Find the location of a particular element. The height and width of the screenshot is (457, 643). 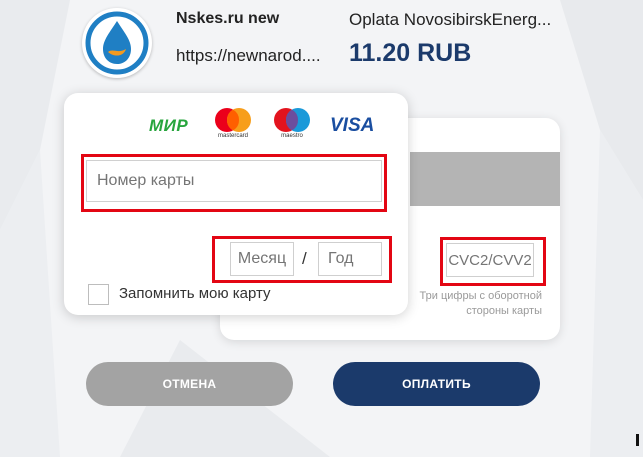

magnetic-stripe is located at coordinates (485, 179).